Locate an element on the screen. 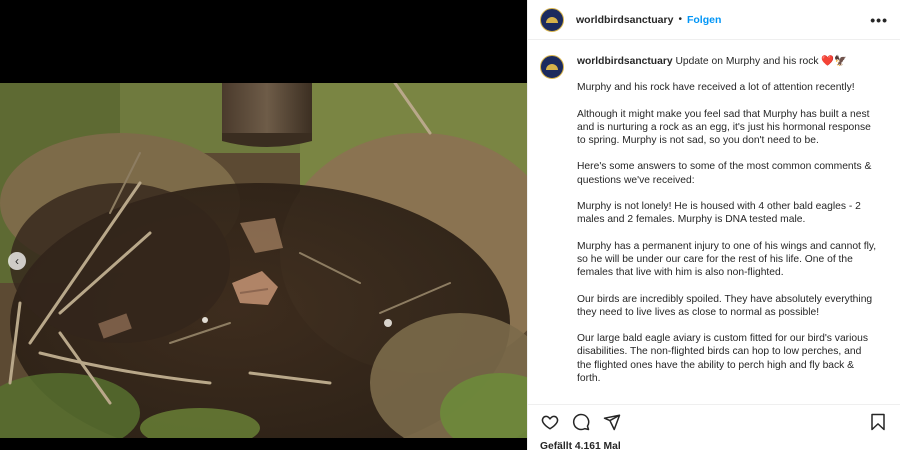  likes-count: Gefällt 4.161 Mal is located at coordinates (580, 445).